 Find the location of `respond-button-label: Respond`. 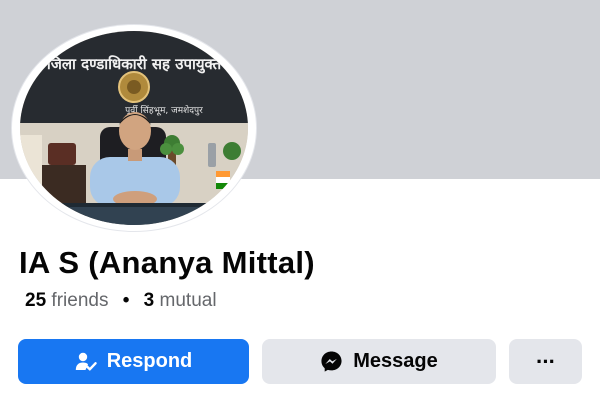

respond-button-label: Respond is located at coordinates (149, 361).